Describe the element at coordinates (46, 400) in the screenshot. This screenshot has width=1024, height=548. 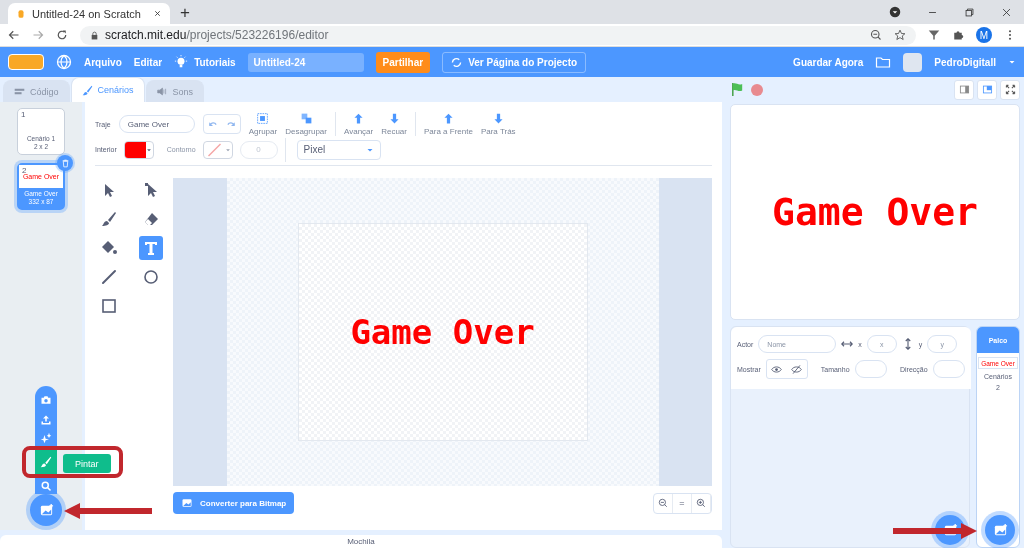
I see `camera-icon` at that location.